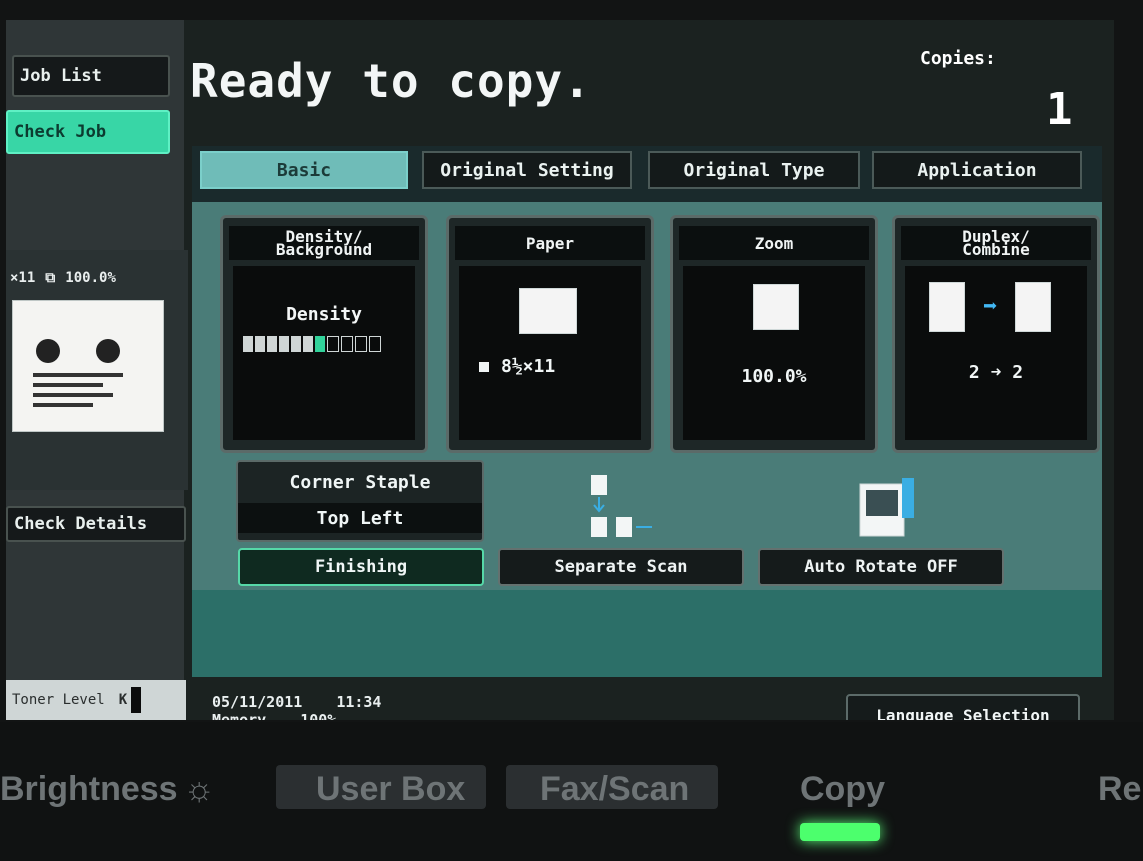  I want to click on toner-bar-icon, so click(136, 700).